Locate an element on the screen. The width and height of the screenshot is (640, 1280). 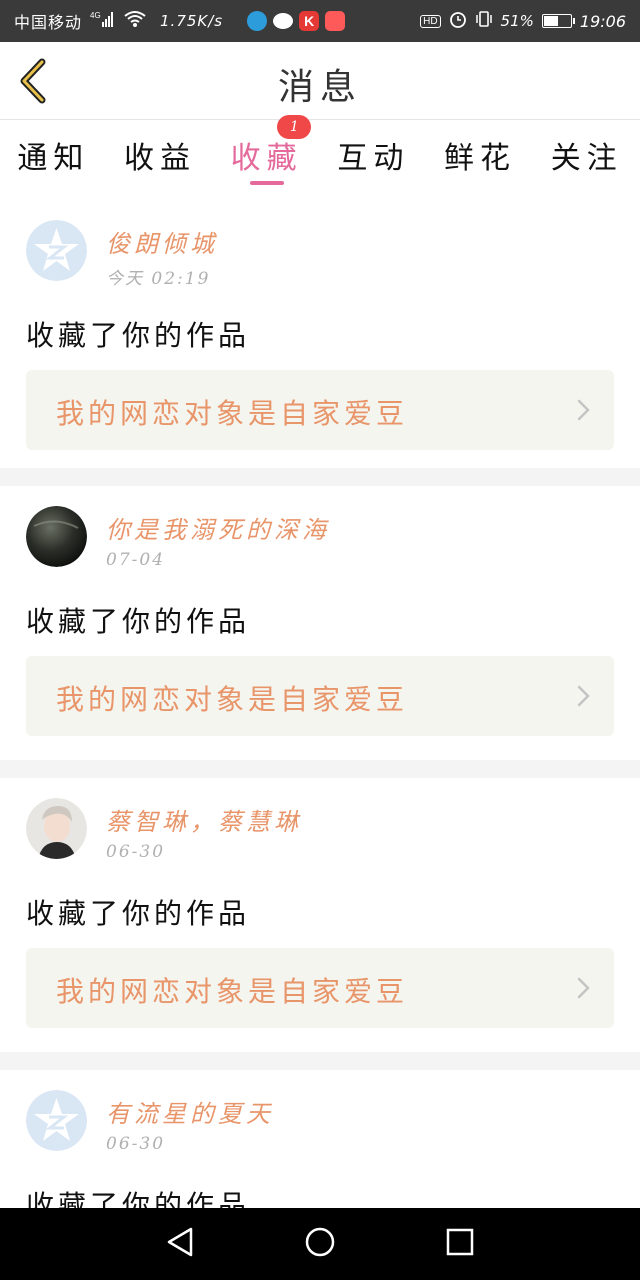
username: 有流星的夏天 is located at coordinates (190, 1111).